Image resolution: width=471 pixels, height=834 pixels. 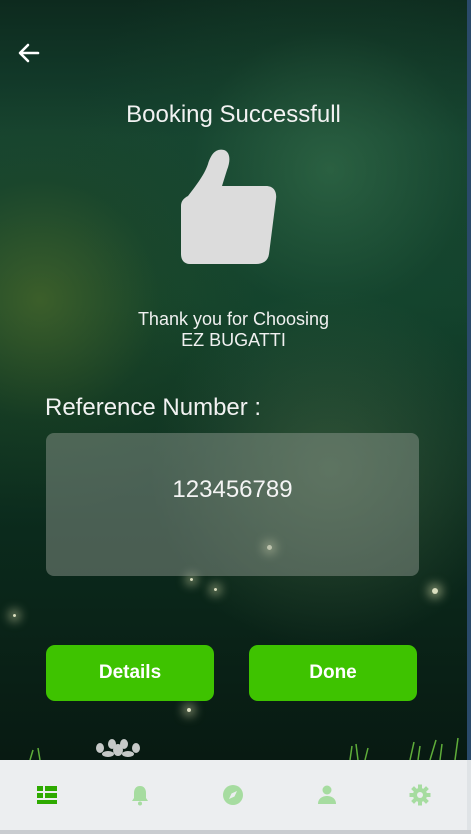 I want to click on back-button, so click(x=29, y=53).